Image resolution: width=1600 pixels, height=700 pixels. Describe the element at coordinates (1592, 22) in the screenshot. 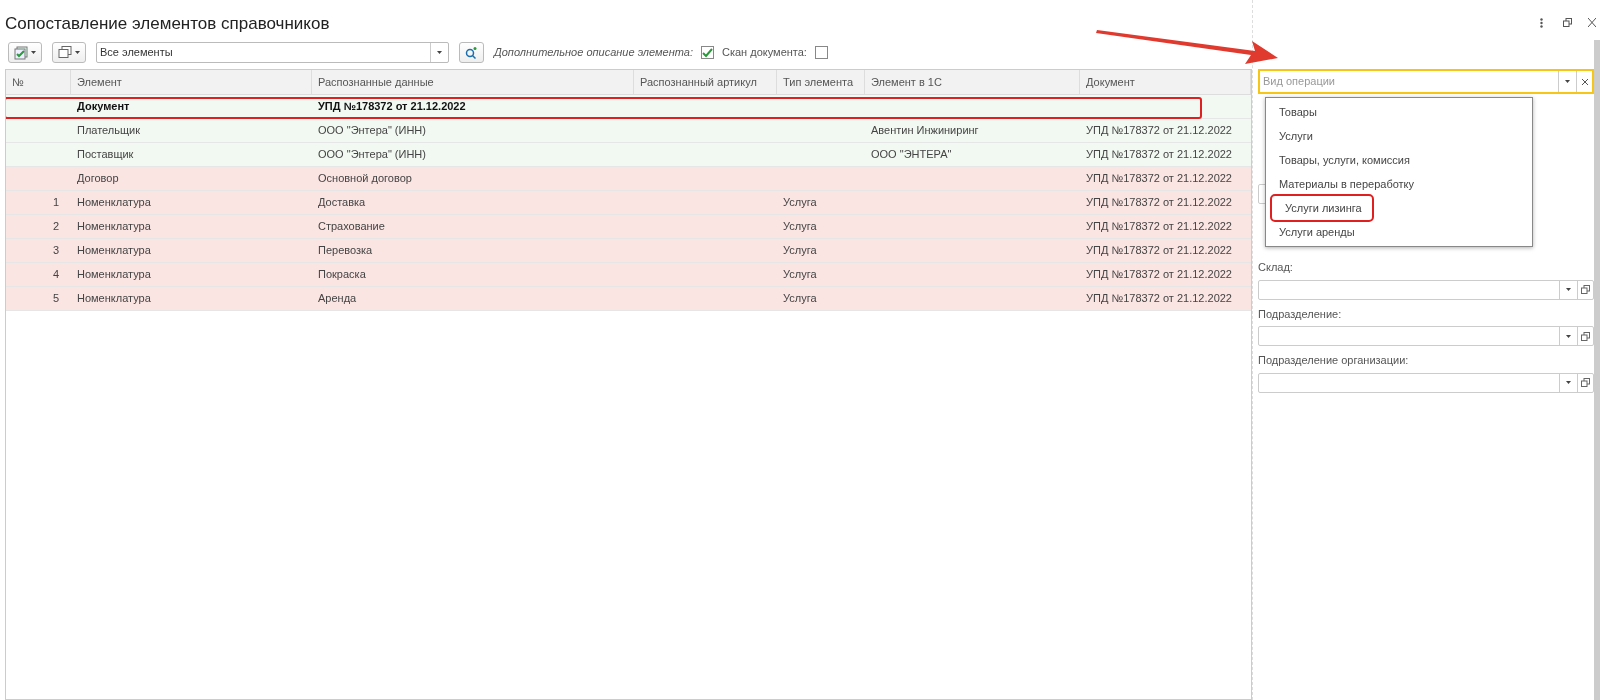

I see `close-icon` at that location.